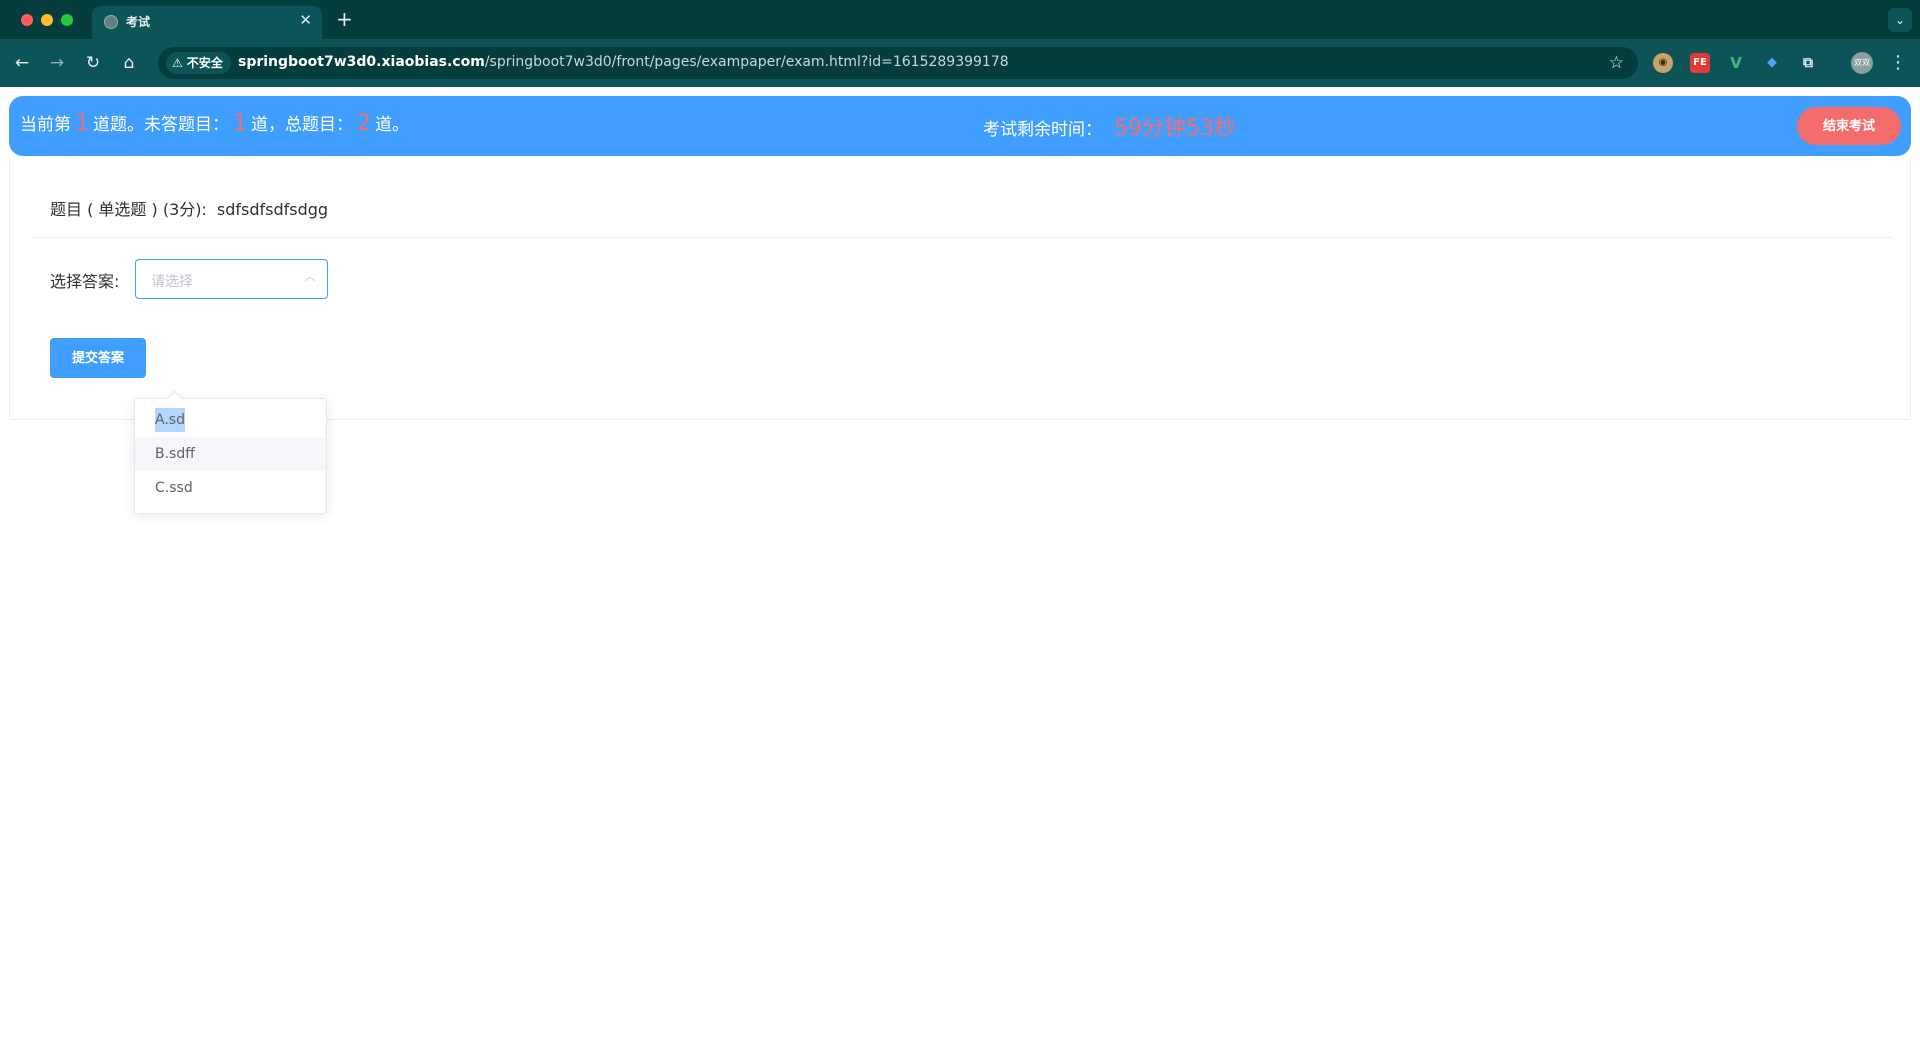 This screenshot has width=1920, height=1055. I want to click on reload-icon: ↻, so click(93, 63).